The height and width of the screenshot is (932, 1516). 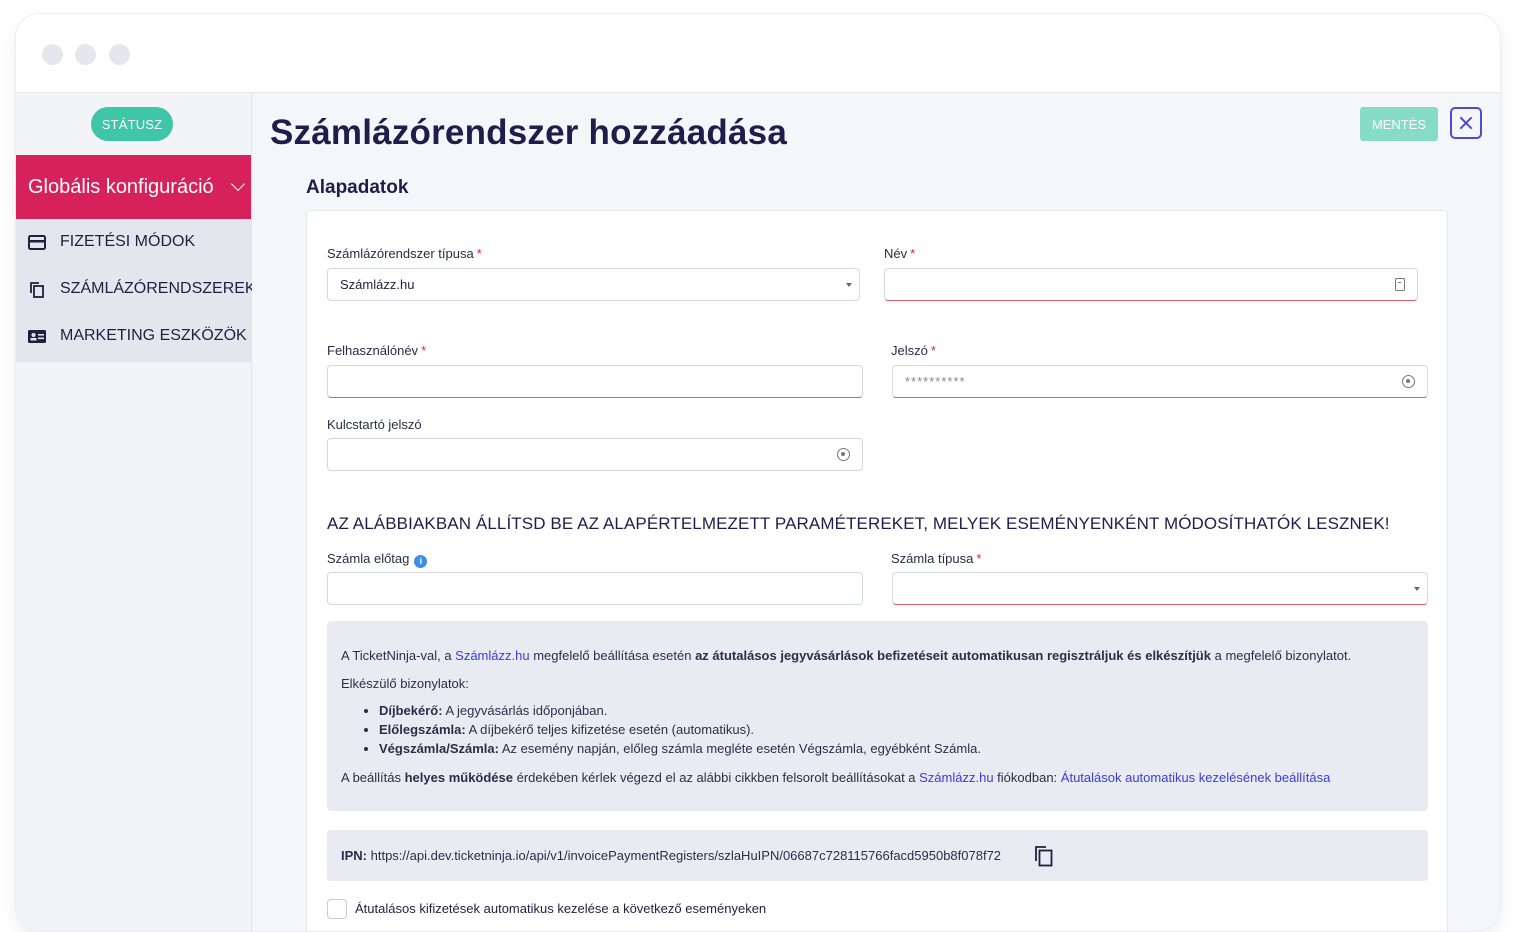 I want to click on window-zoom-dot, so click(x=119, y=54).